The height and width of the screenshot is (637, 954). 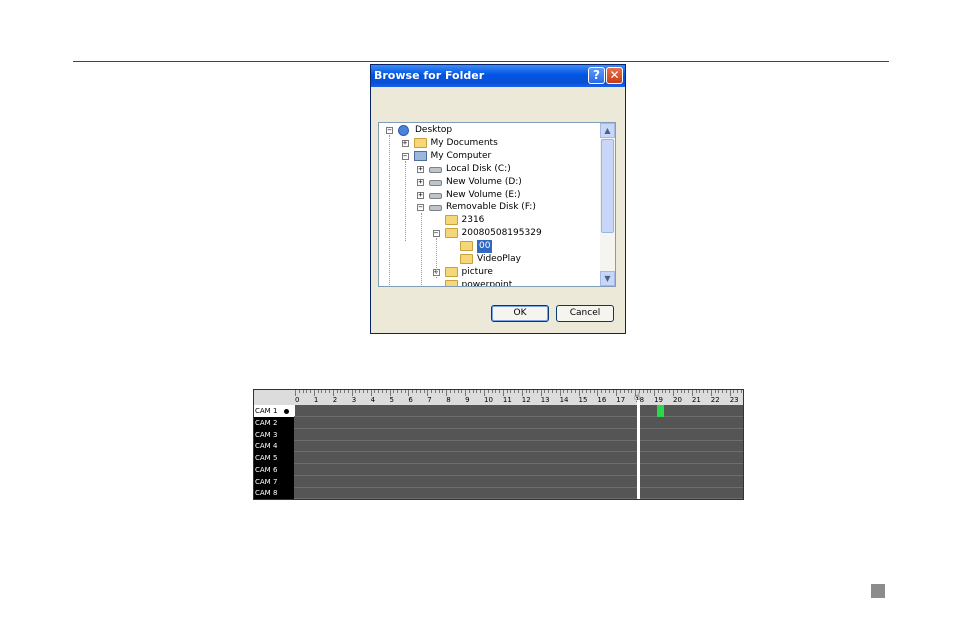 I want to click on hour-label: 14, so click(x=564, y=400).